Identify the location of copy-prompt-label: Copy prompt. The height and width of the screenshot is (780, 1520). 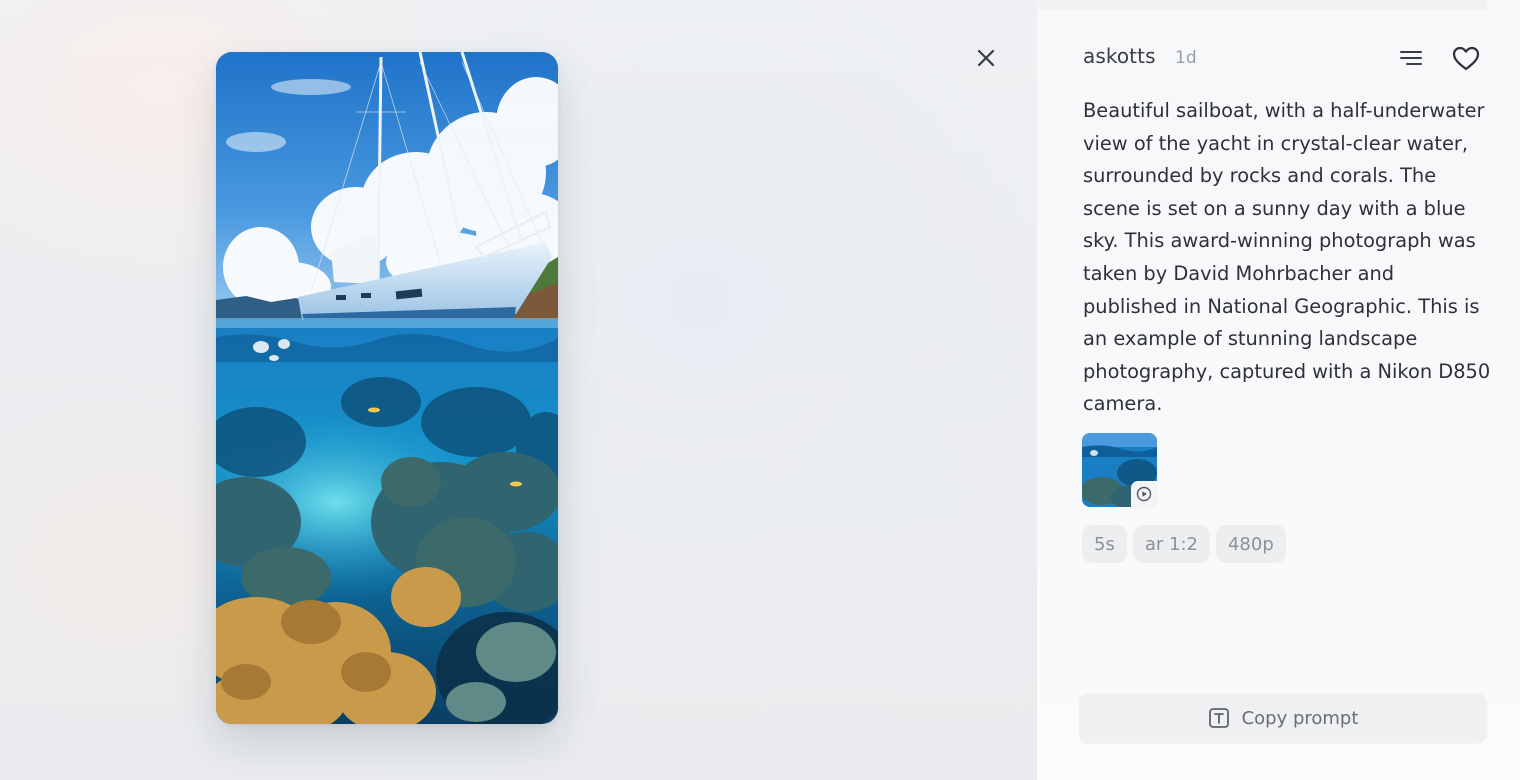
(1300, 718).